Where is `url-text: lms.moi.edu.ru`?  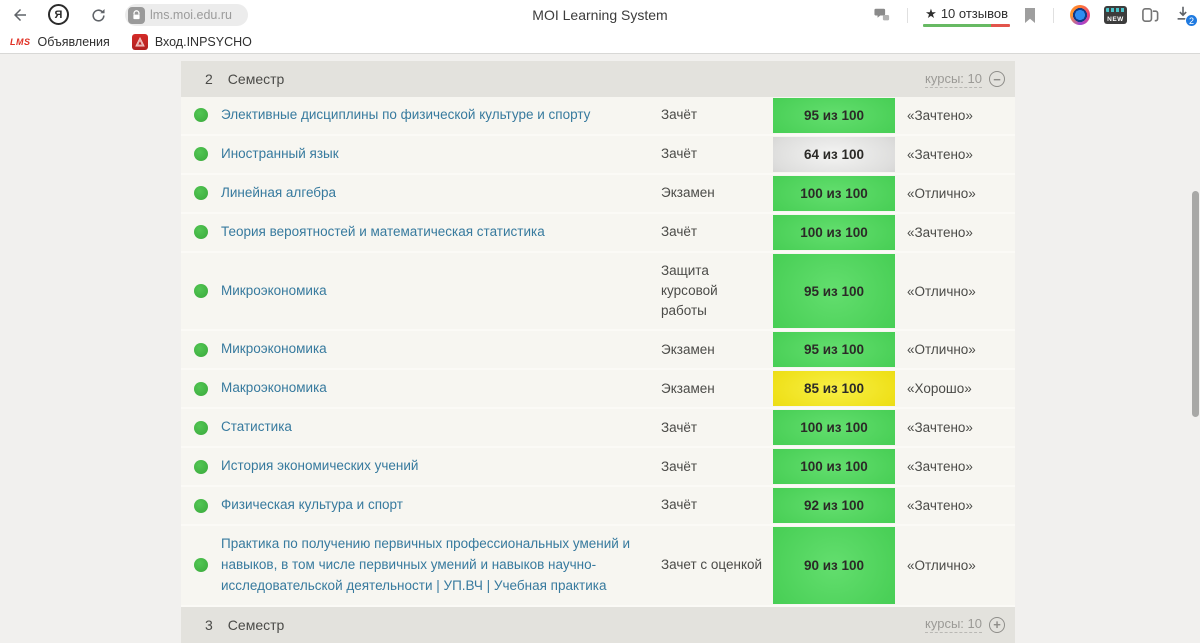
url-text: lms.moi.edu.ru is located at coordinates (191, 15).